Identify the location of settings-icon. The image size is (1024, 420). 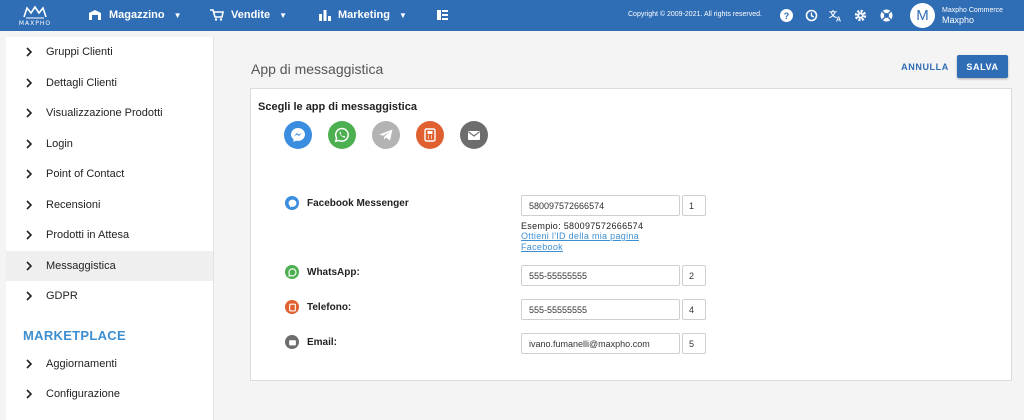
(860, 15).